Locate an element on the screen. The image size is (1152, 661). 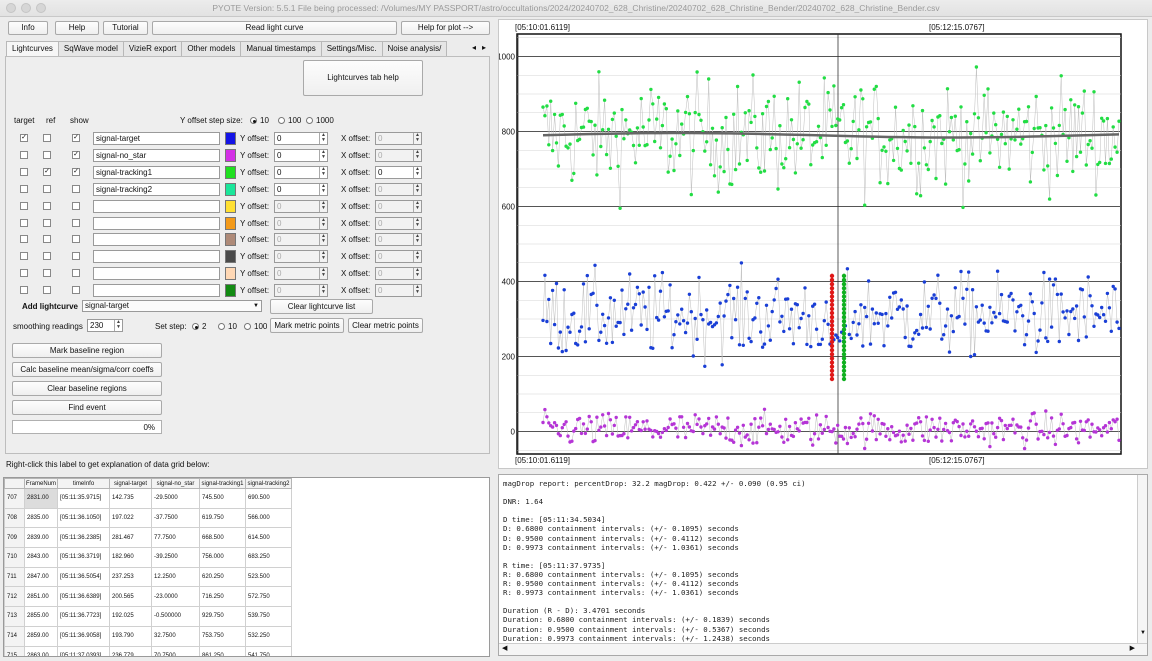
table-cell: [05:11:36.7723] is located at coordinates (83, 616).